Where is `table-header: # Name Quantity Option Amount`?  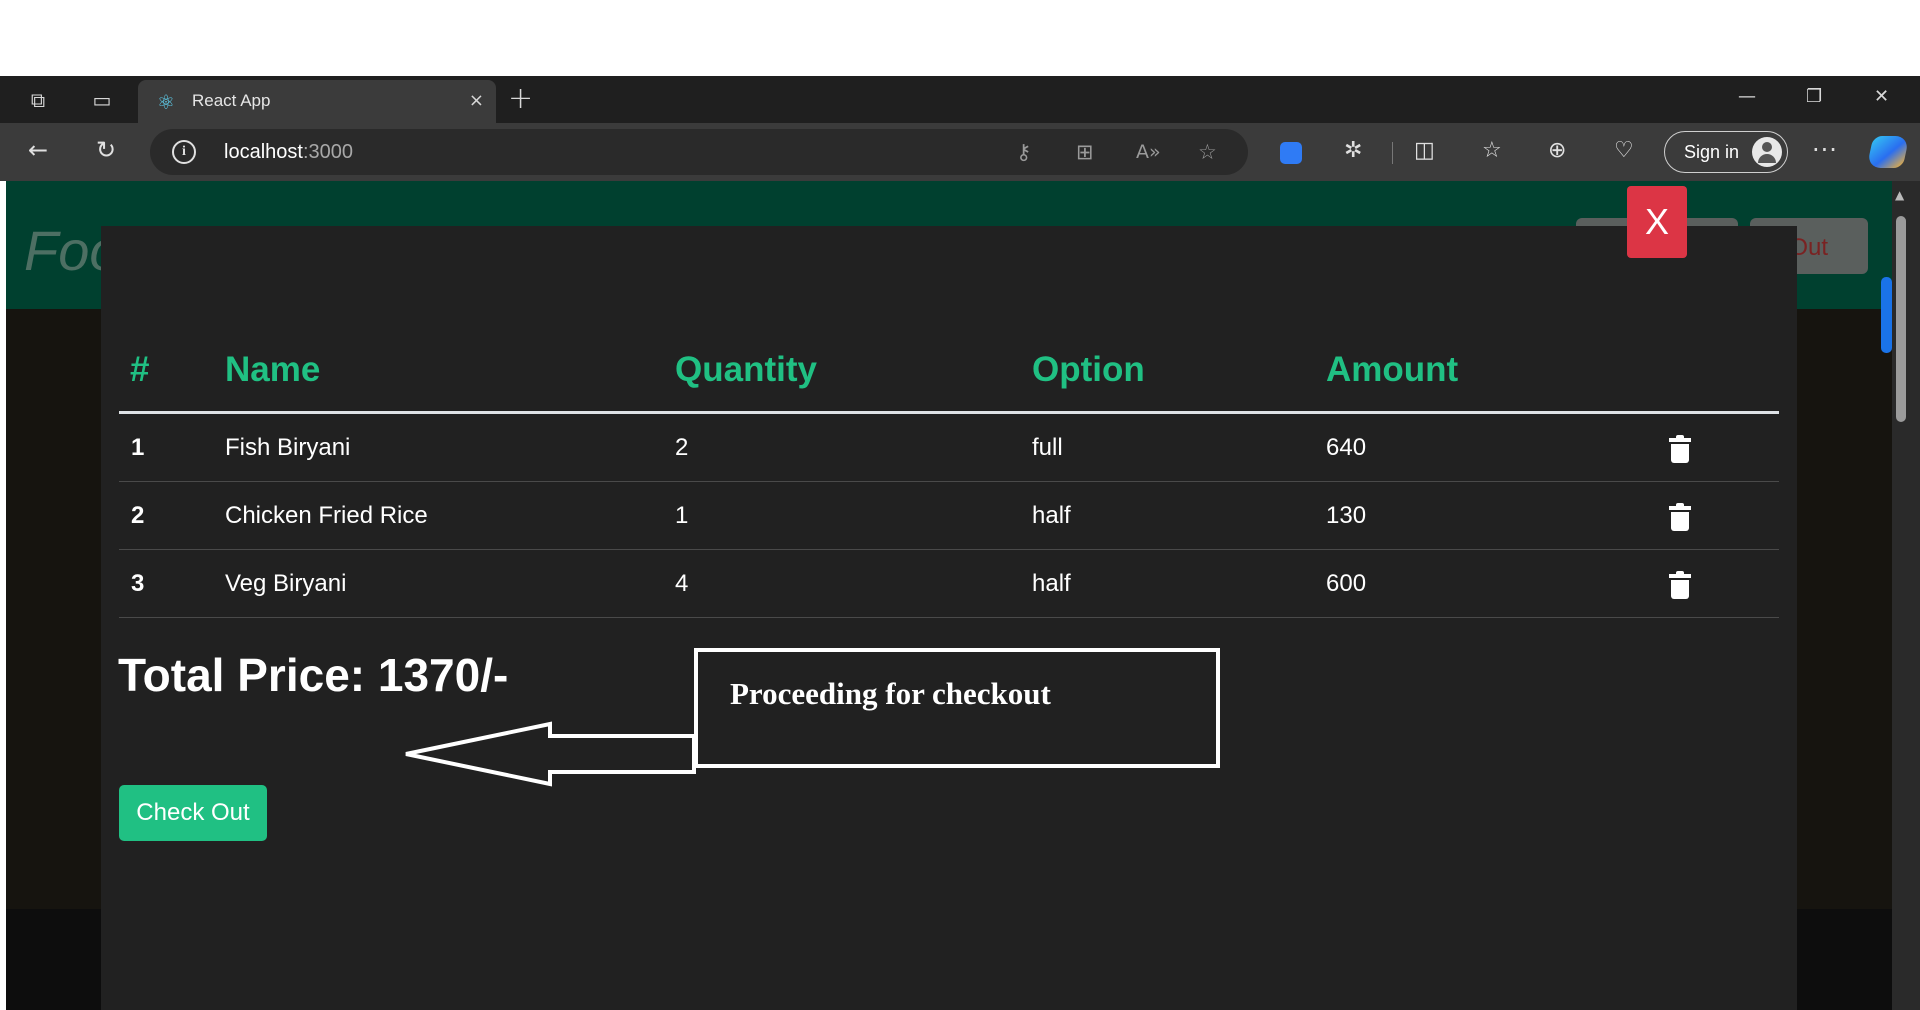 table-header: # Name Quantity Option Amount is located at coordinates (949, 377).